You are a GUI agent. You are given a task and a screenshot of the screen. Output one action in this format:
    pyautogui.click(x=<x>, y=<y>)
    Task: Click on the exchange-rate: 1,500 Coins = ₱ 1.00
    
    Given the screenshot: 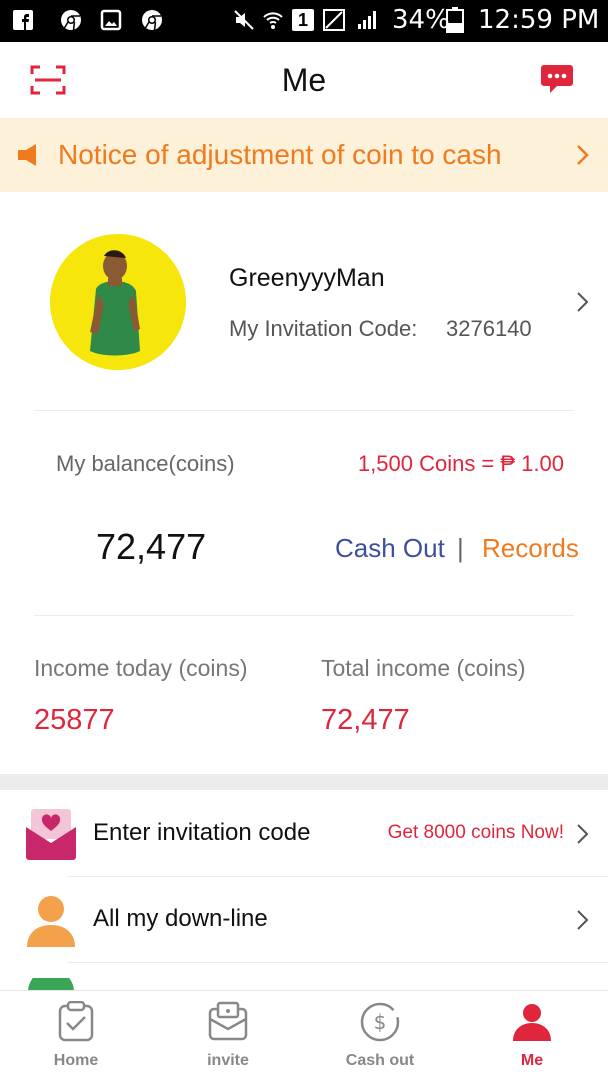 What is the action you would take?
    pyautogui.click(x=460, y=463)
    